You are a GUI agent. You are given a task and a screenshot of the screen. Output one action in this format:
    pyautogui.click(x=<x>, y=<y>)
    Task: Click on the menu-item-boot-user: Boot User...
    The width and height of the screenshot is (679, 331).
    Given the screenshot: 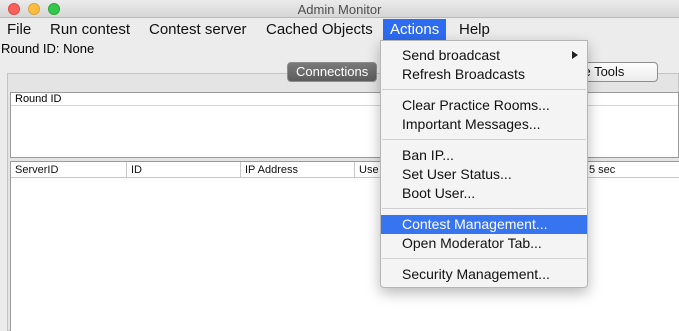 What is the action you would take?
    pyautogui.click(x=484, y=193)
    